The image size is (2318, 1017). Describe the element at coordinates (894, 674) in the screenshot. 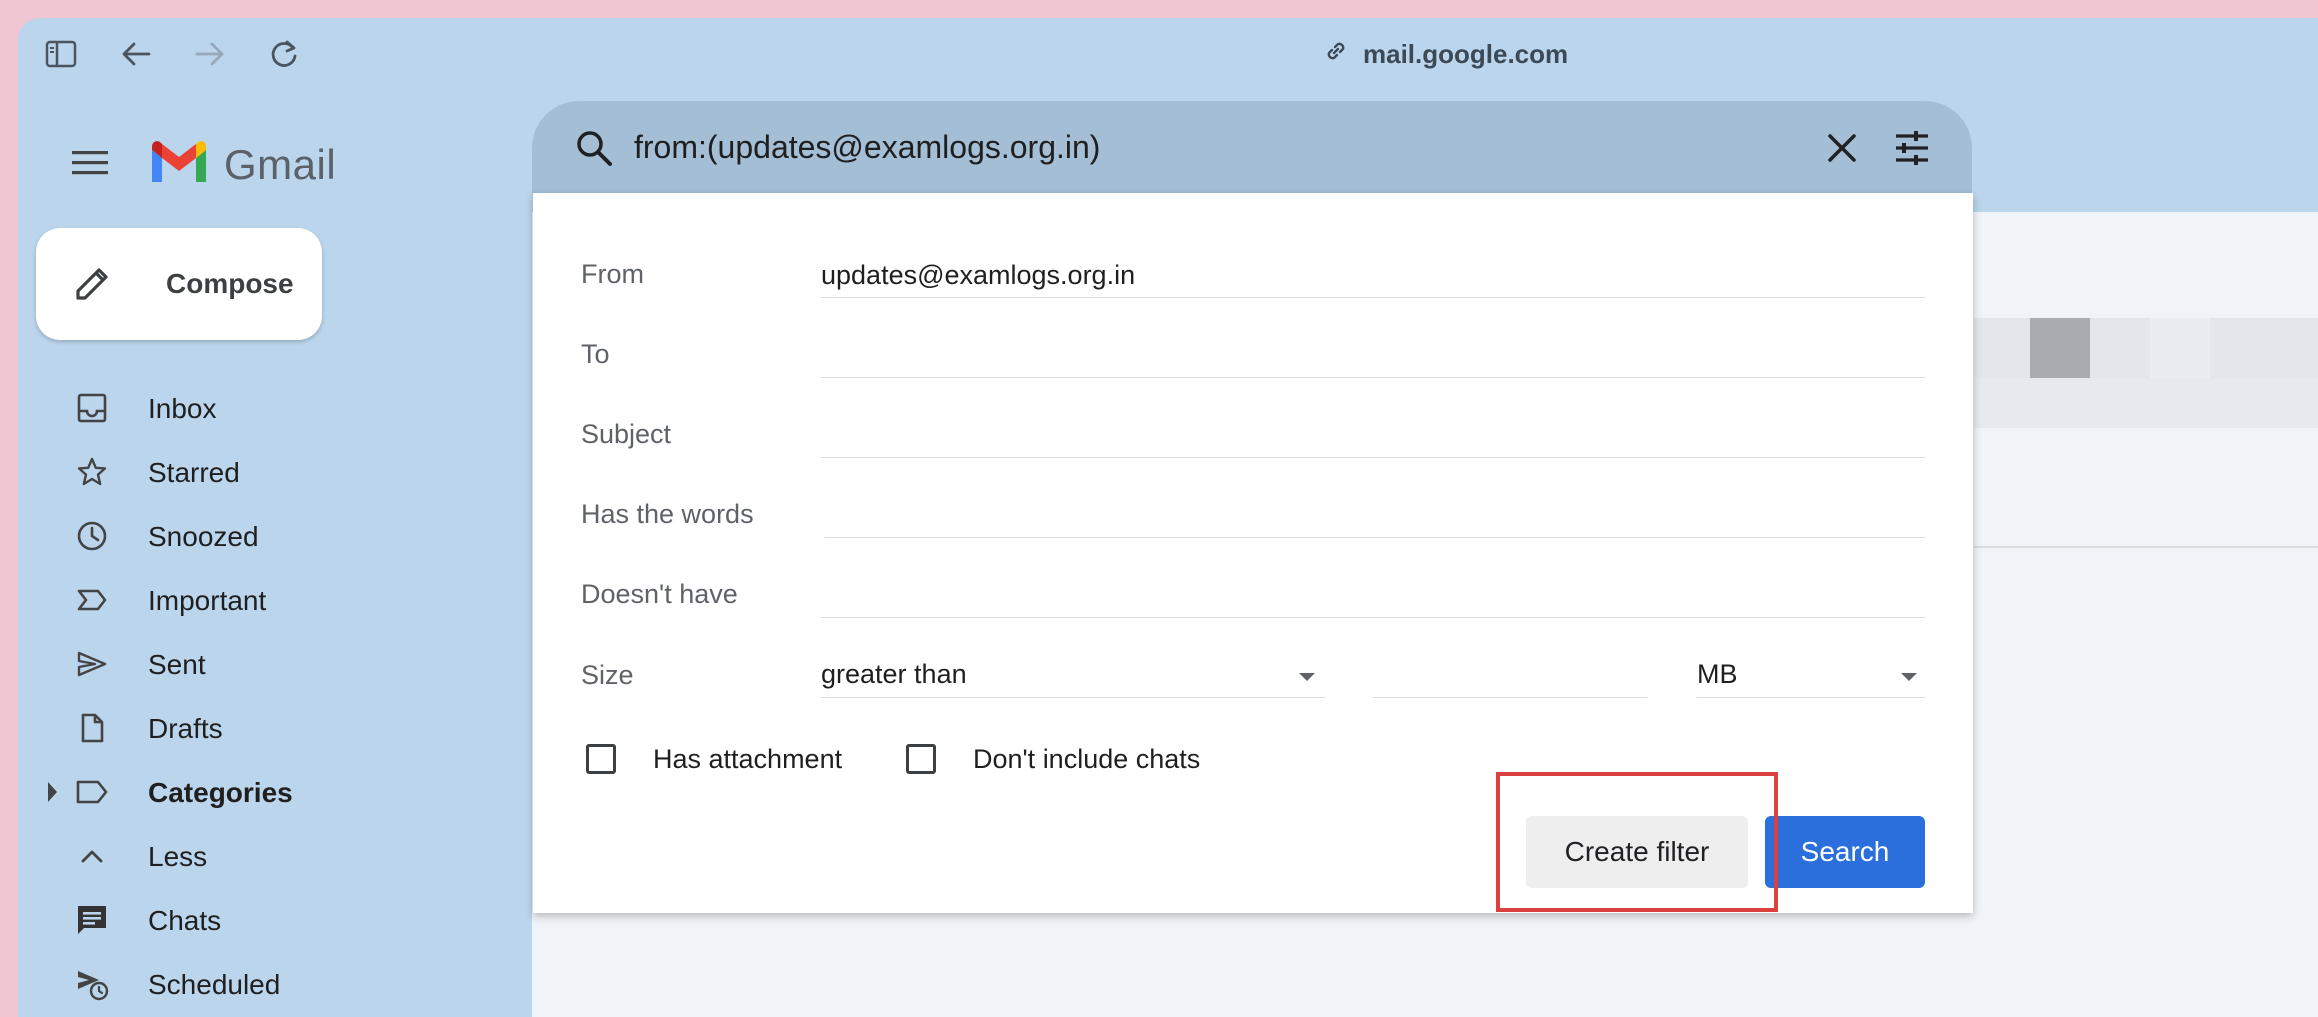

I see `size-operator-value: greater than` at that location.